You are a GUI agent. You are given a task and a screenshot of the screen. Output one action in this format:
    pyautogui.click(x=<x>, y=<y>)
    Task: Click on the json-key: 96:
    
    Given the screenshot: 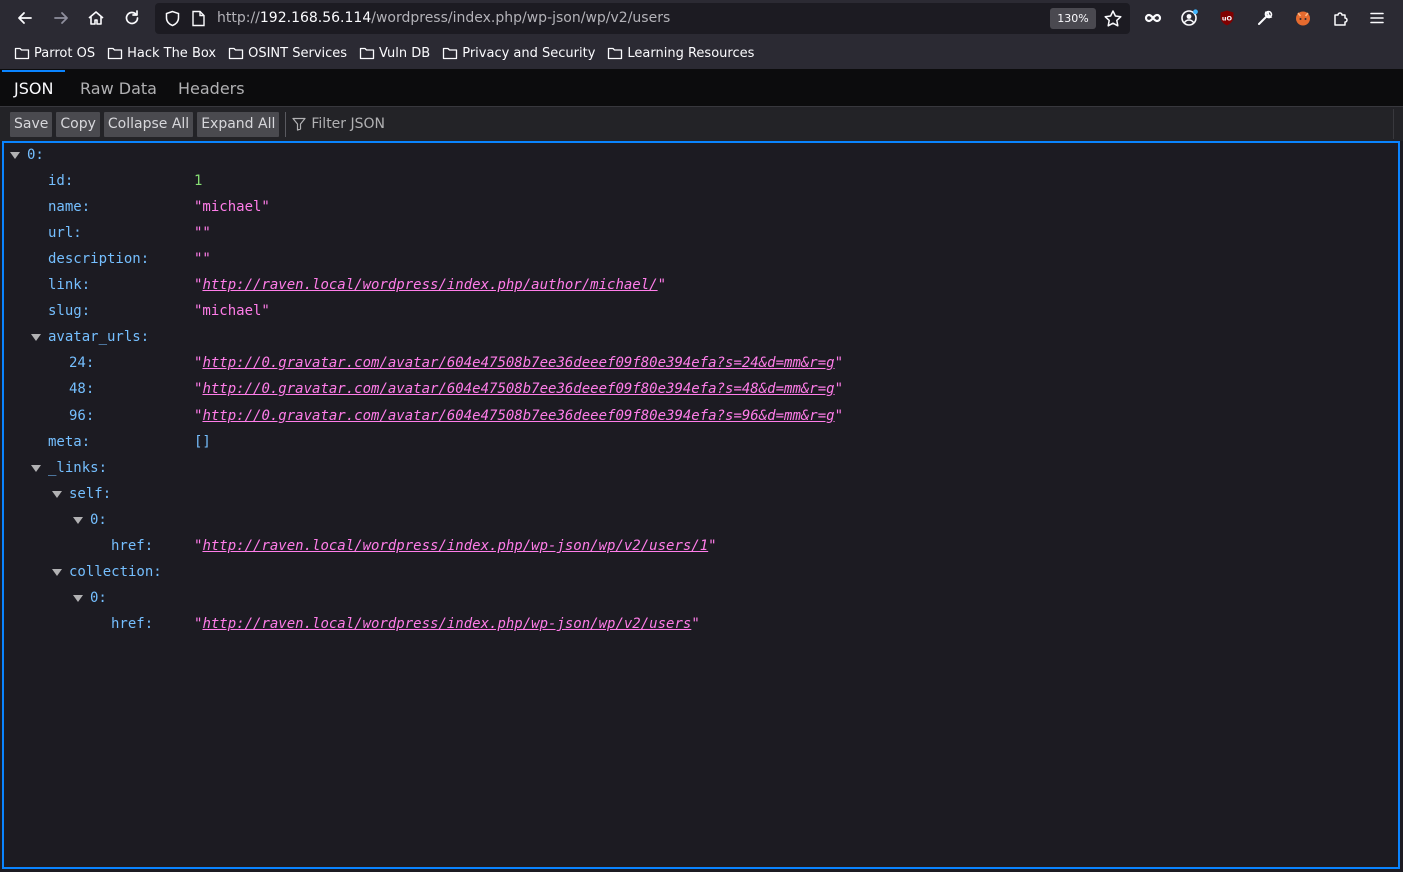 What is the action you would take?
    pyautogui.click(x=82, y=416)
    